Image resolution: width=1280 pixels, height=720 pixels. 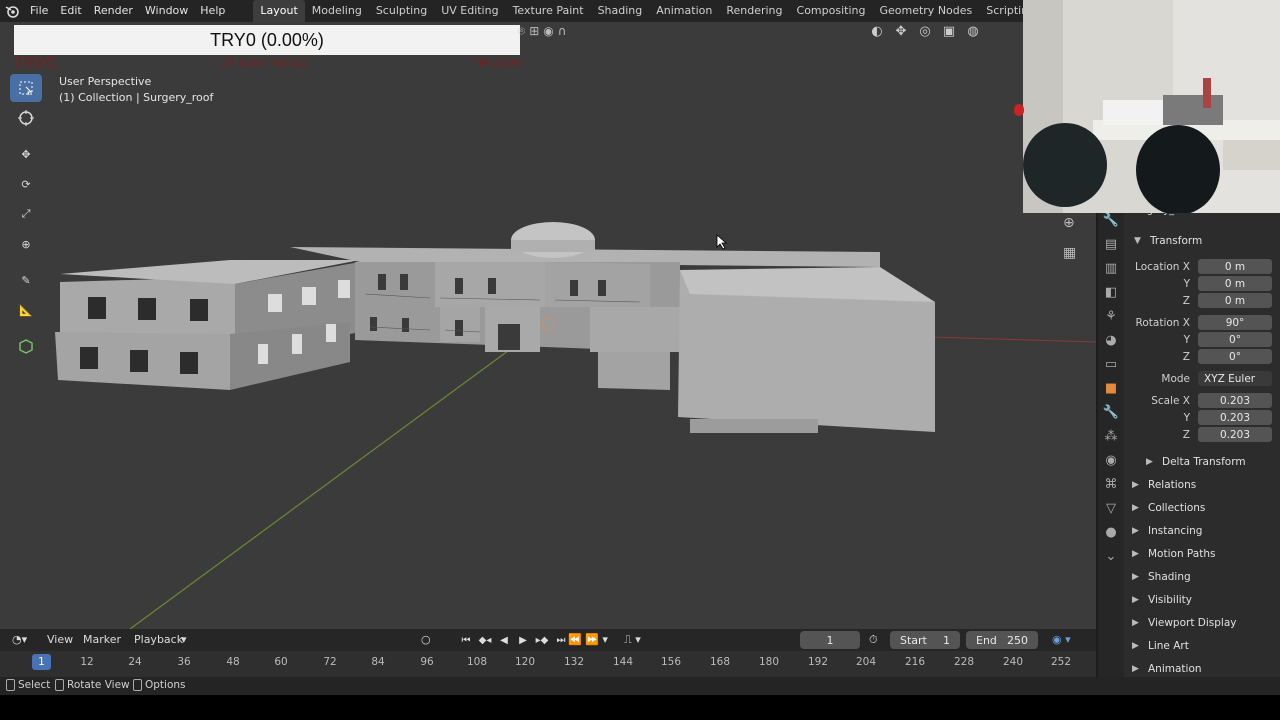 I want to click on tab-texture-paint: Texture Paint, so click(x=548, y=11).